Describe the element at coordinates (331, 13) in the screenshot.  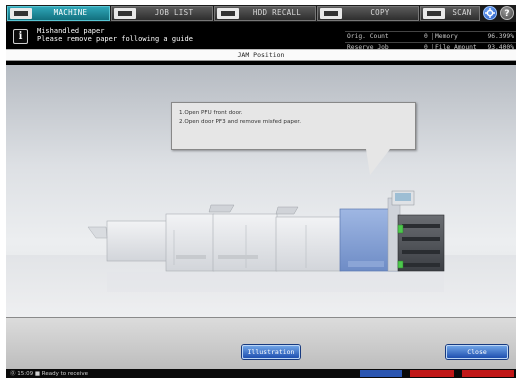
I see `copy-icon` at that location.